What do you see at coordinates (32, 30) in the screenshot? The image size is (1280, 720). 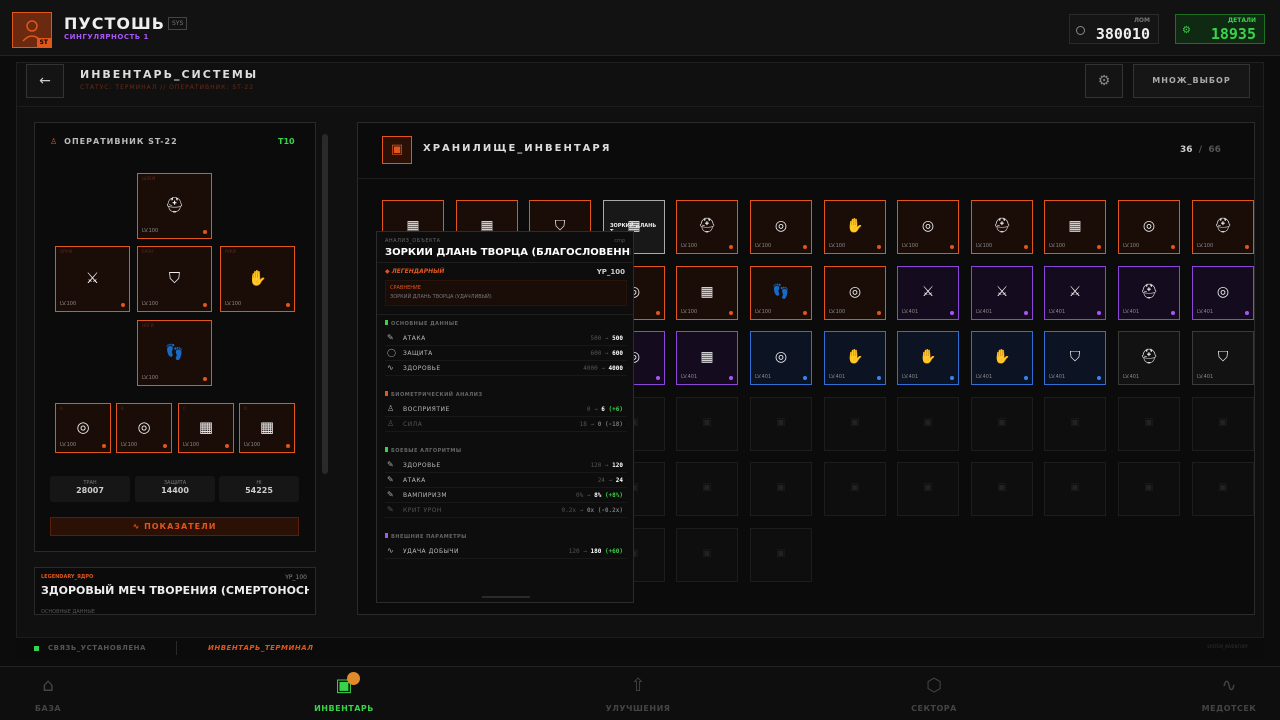 I see `avatar: ST` at bounding box center [32, 30].